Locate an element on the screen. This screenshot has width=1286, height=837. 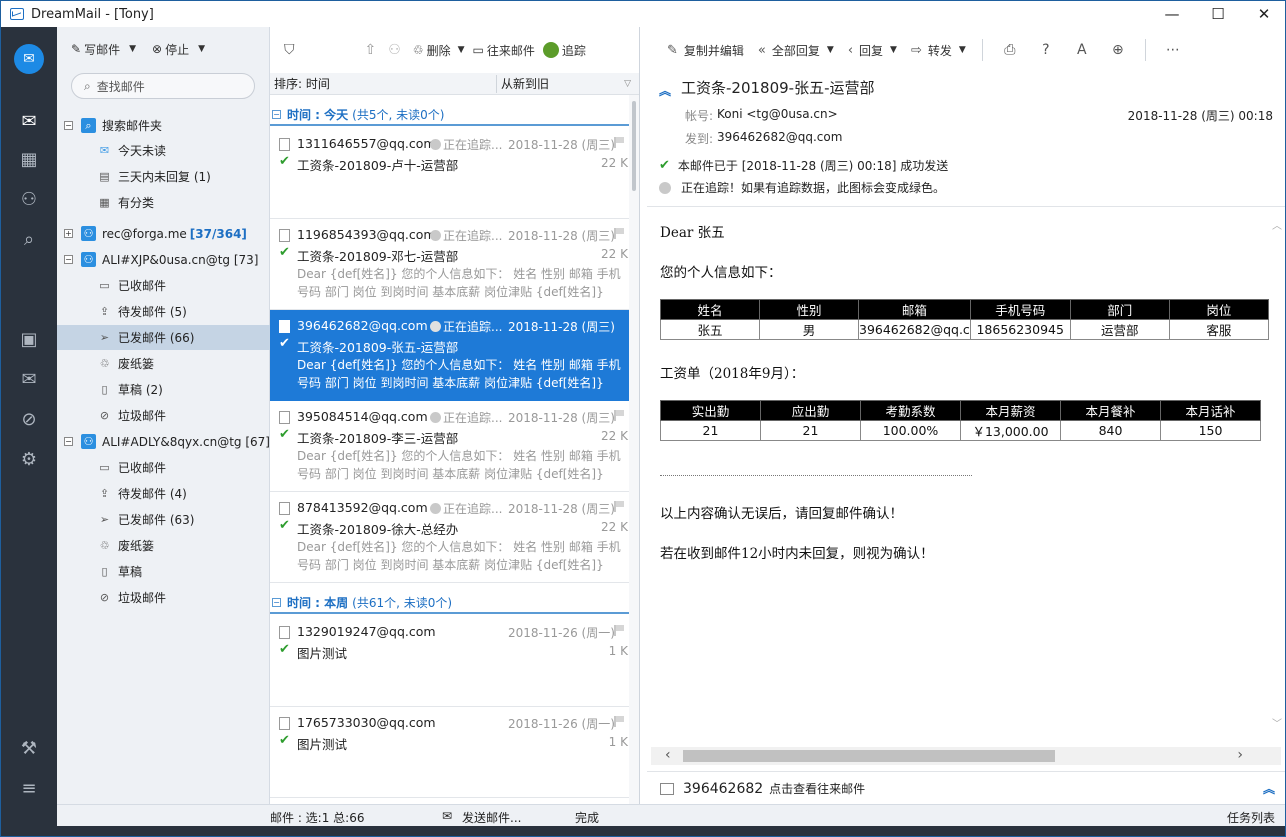
tree-account-xjp: − ⚇ ALI#XJP&0usa.cn@tg [73] is located at coordinates (163, 259).